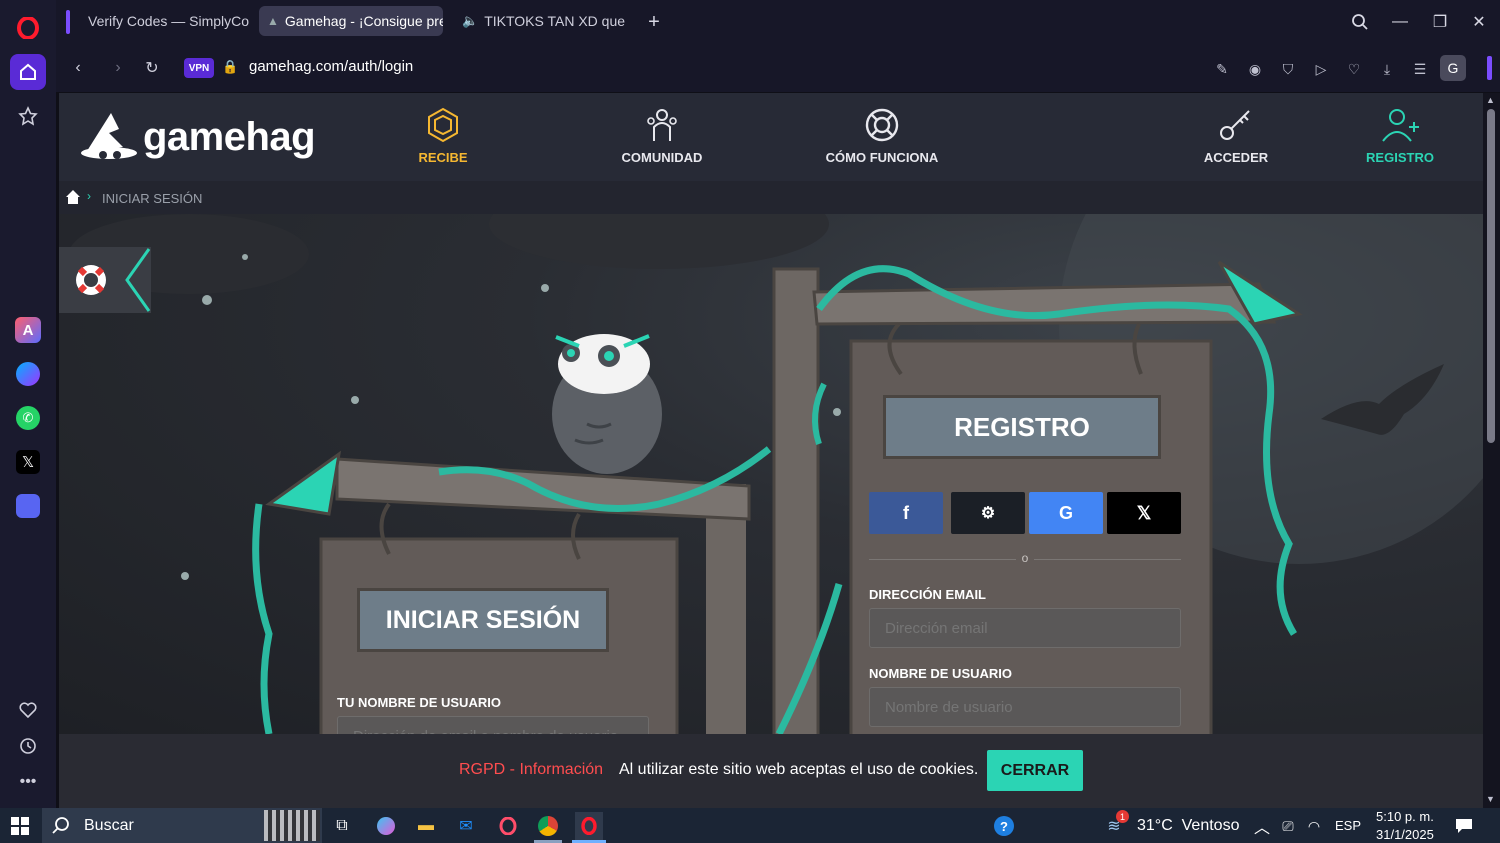  I want to click on tab-title: Verify Codes — SimplyCo, so click(169, 21).